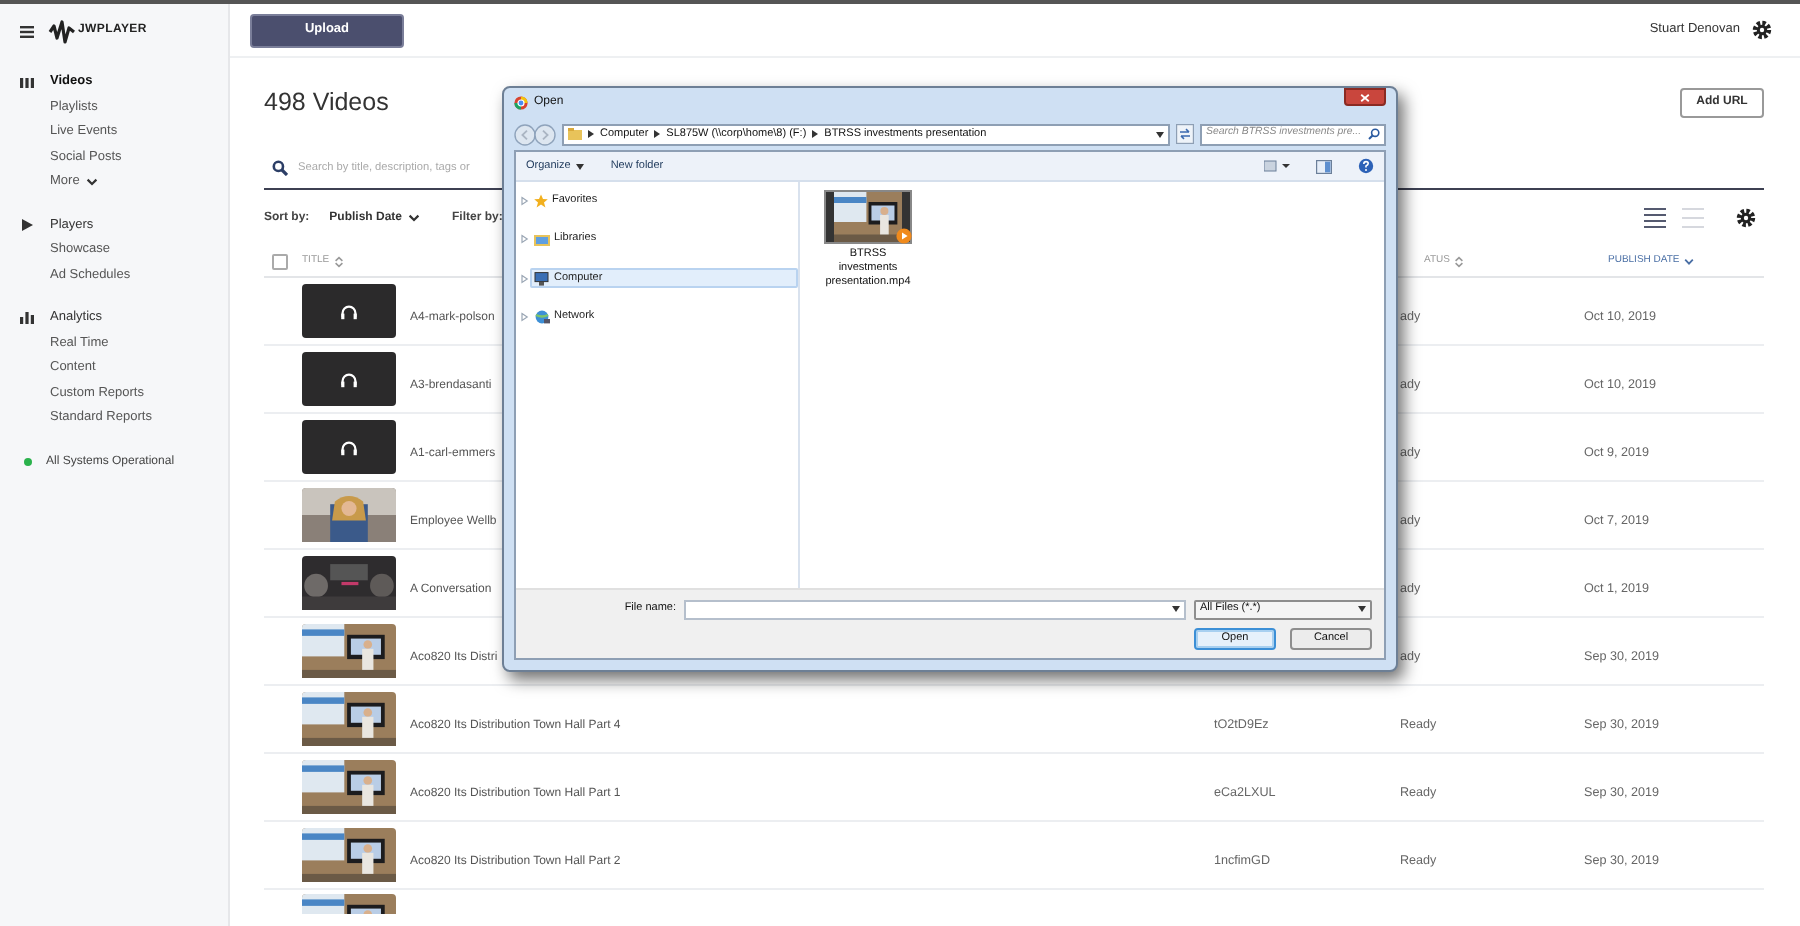 Image resolution: width=1800 pixels, height=926 pixels. Describe the element at coordinates (542, 239) in the screenshot. I see `library-folder-icon` at that location.